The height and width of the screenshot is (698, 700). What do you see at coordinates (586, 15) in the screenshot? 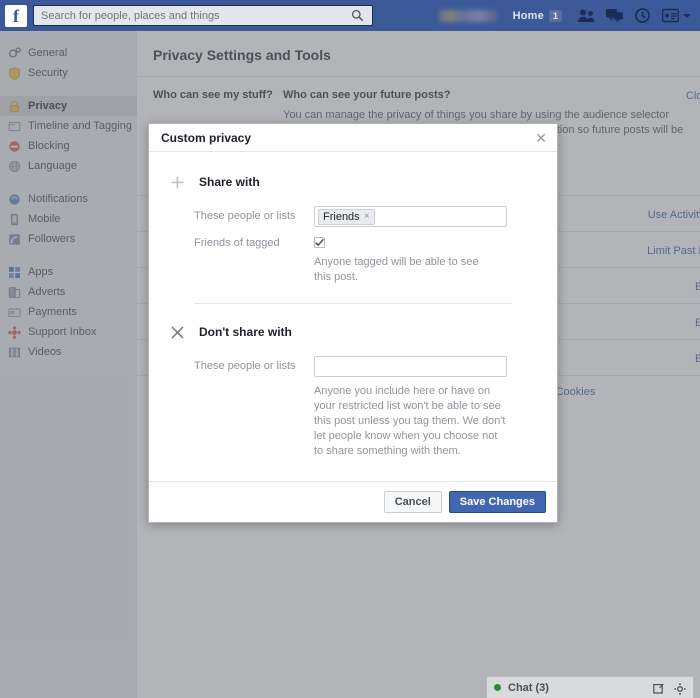
I see `friend-requests-icon` at bounding box center [586, 15].